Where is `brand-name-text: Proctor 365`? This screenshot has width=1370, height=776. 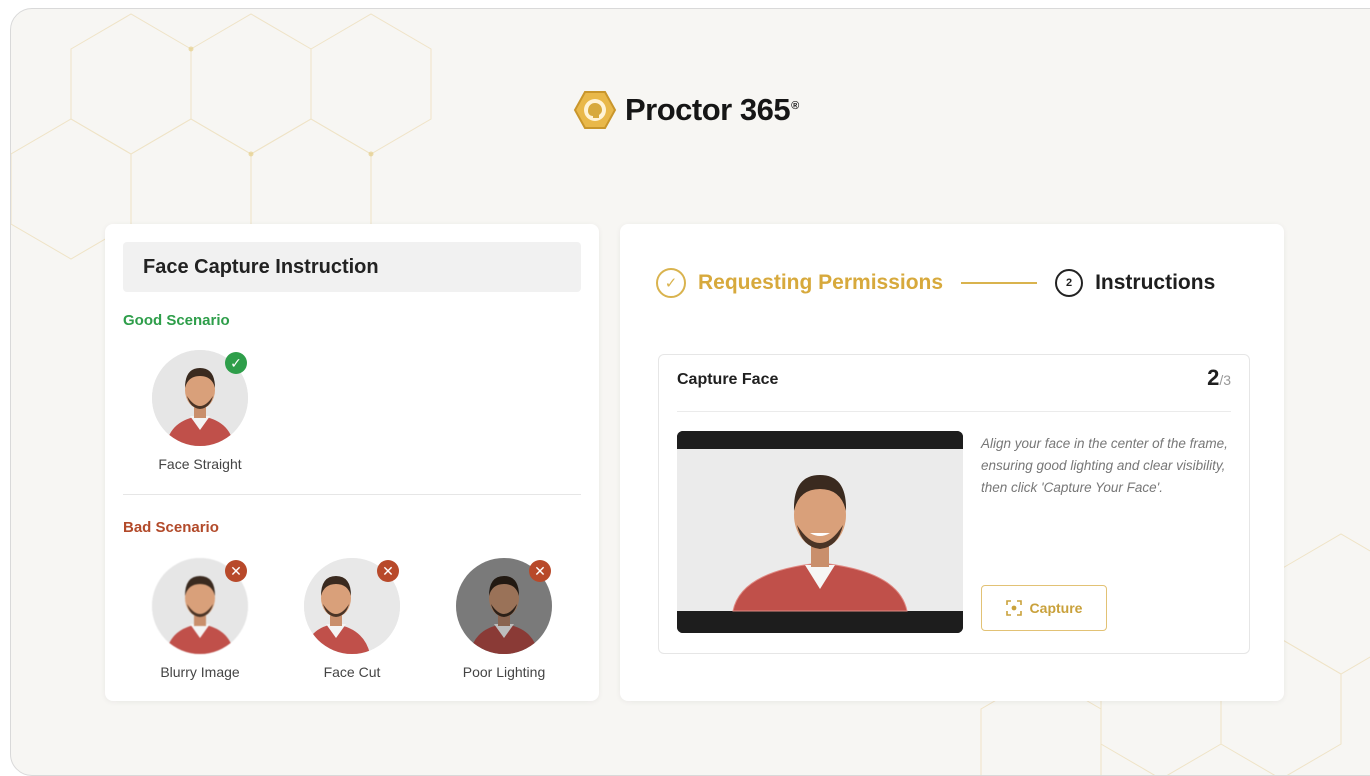 brand-name-text: Proctor 365 is located at coordinates (708, 109).